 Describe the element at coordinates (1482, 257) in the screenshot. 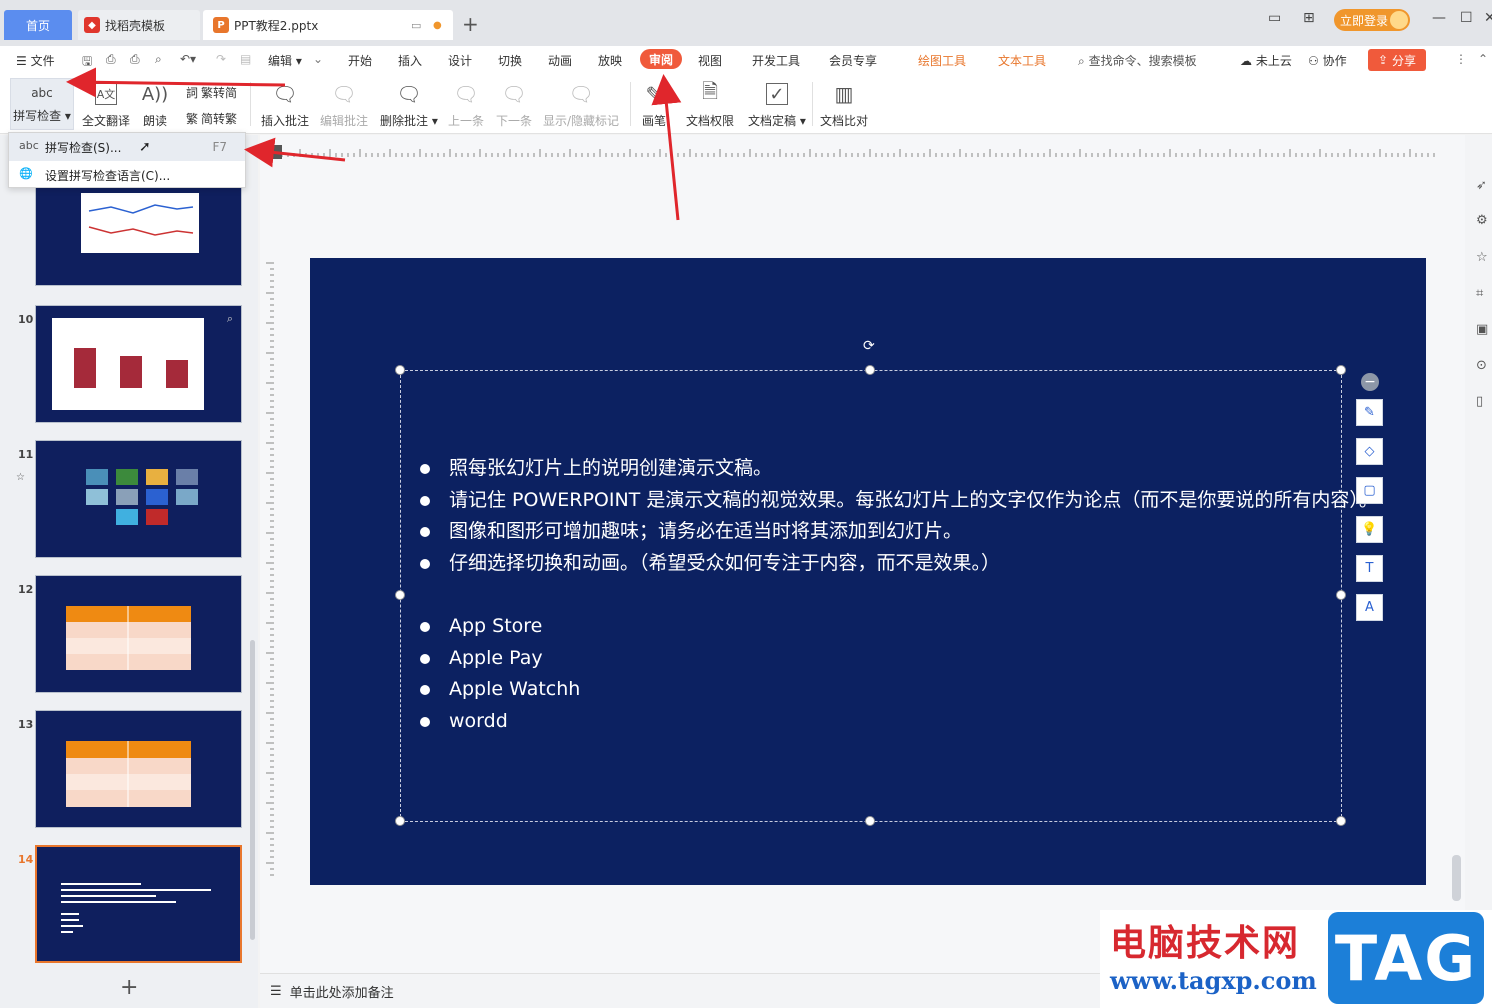

I see `star-icon: ☆` at that location.